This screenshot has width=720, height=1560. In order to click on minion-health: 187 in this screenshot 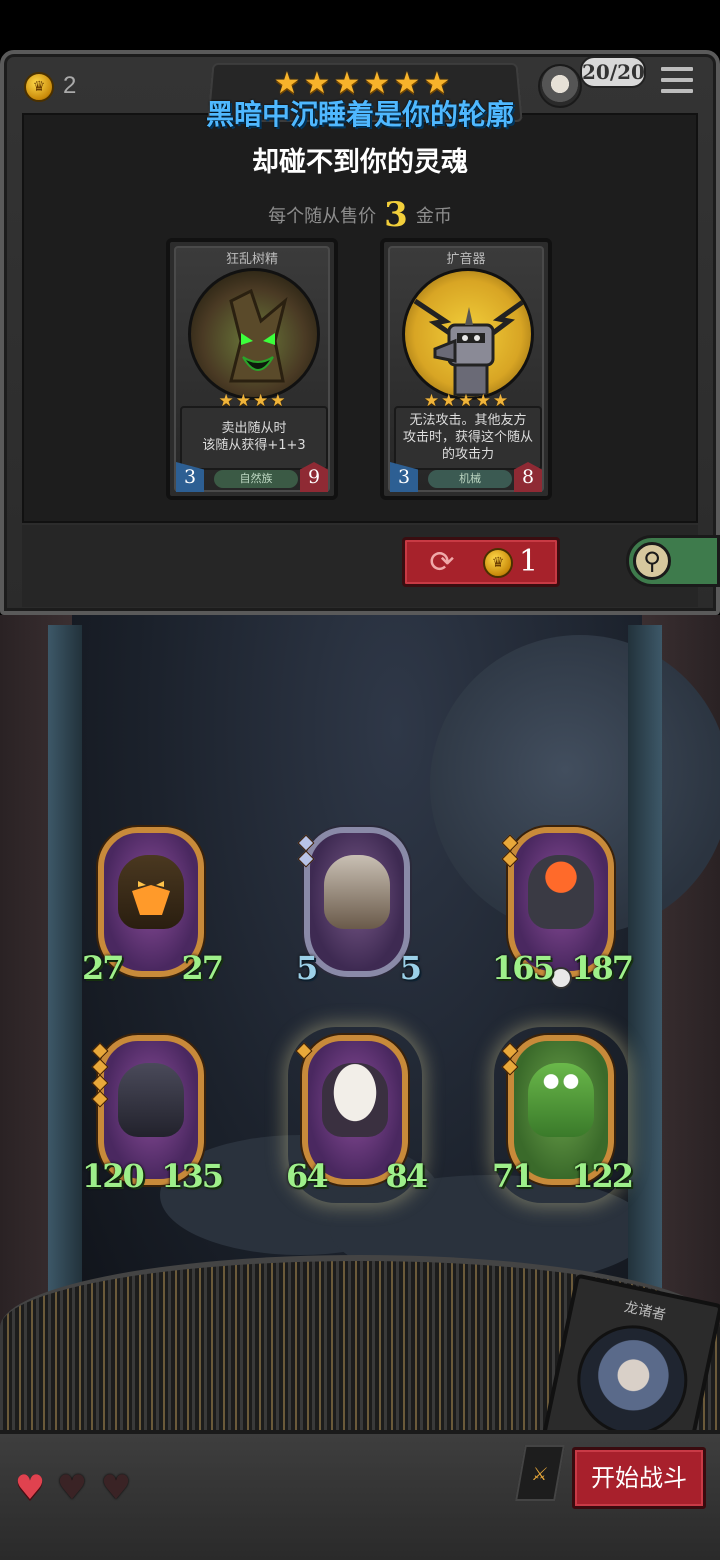, I will do `click(602, 968)`.